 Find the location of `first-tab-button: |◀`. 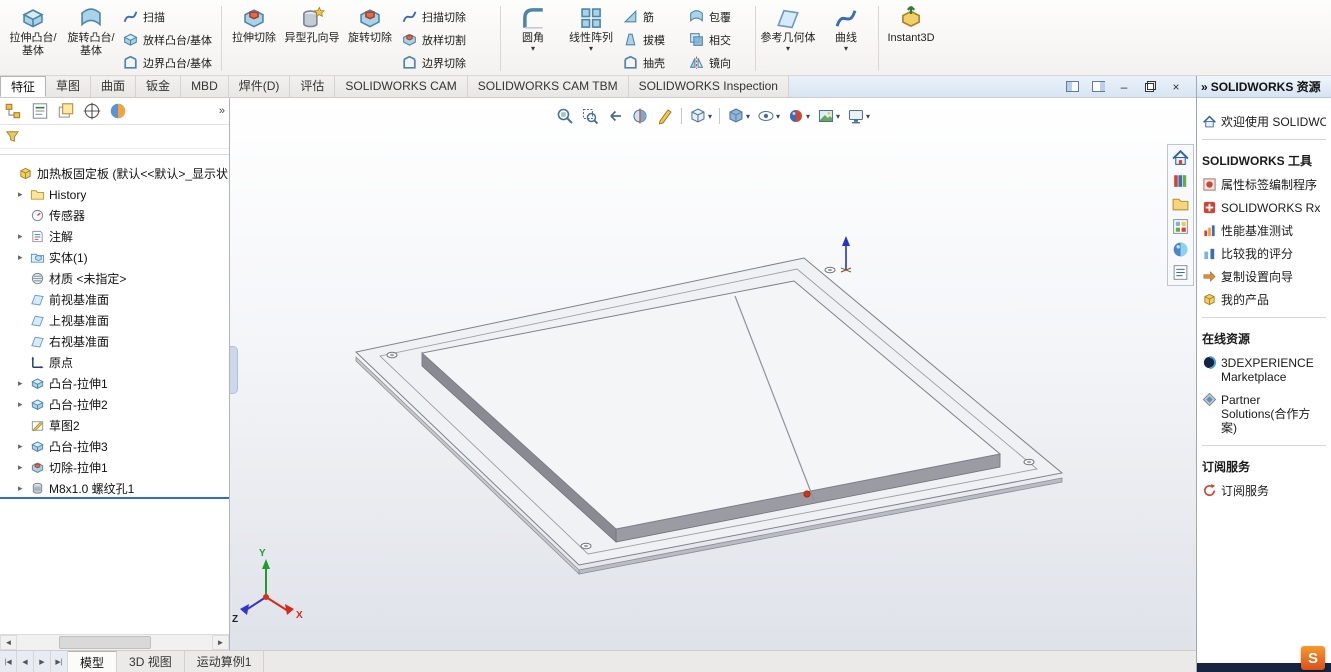

first-tab-button: |◀ is located at coordinates (8, 661).